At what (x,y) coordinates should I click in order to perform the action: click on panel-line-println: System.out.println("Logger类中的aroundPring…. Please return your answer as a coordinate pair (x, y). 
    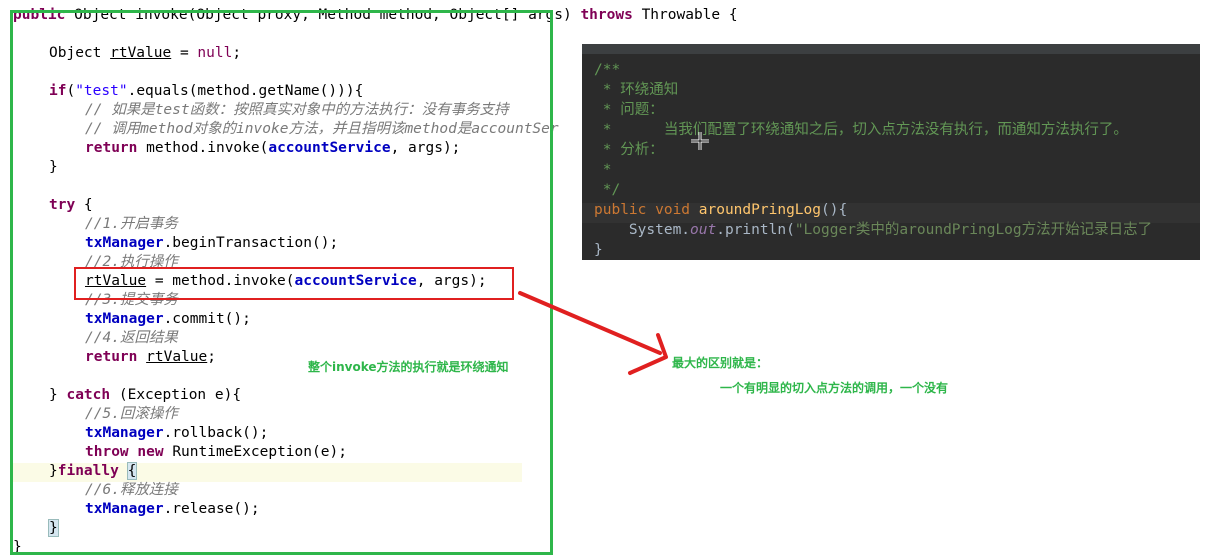
    Looking at the image, I should click on (873, 230).